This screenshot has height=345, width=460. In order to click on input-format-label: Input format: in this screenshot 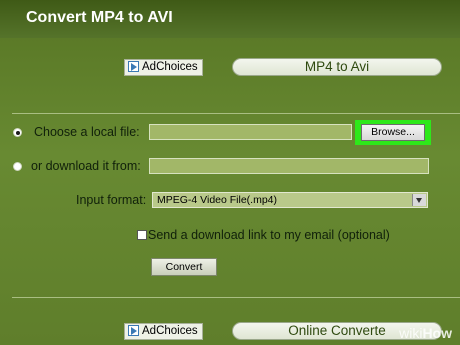, I will do `click(111, 200)`.